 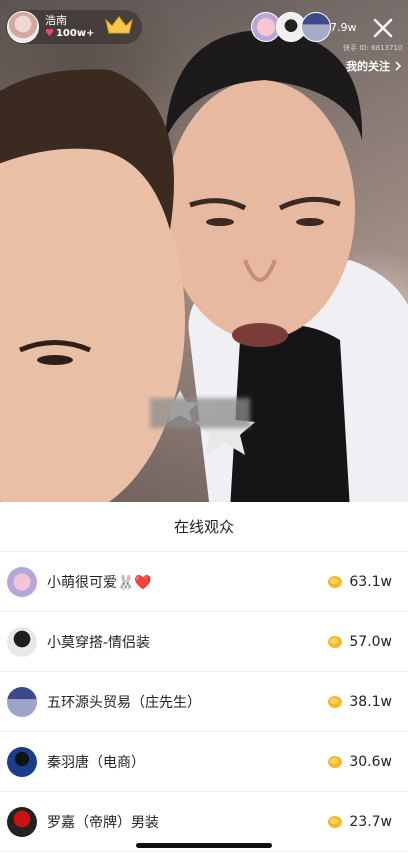 I want to click on viewer-name: 秦羽唐（电商）, so click(x=96, y=762).